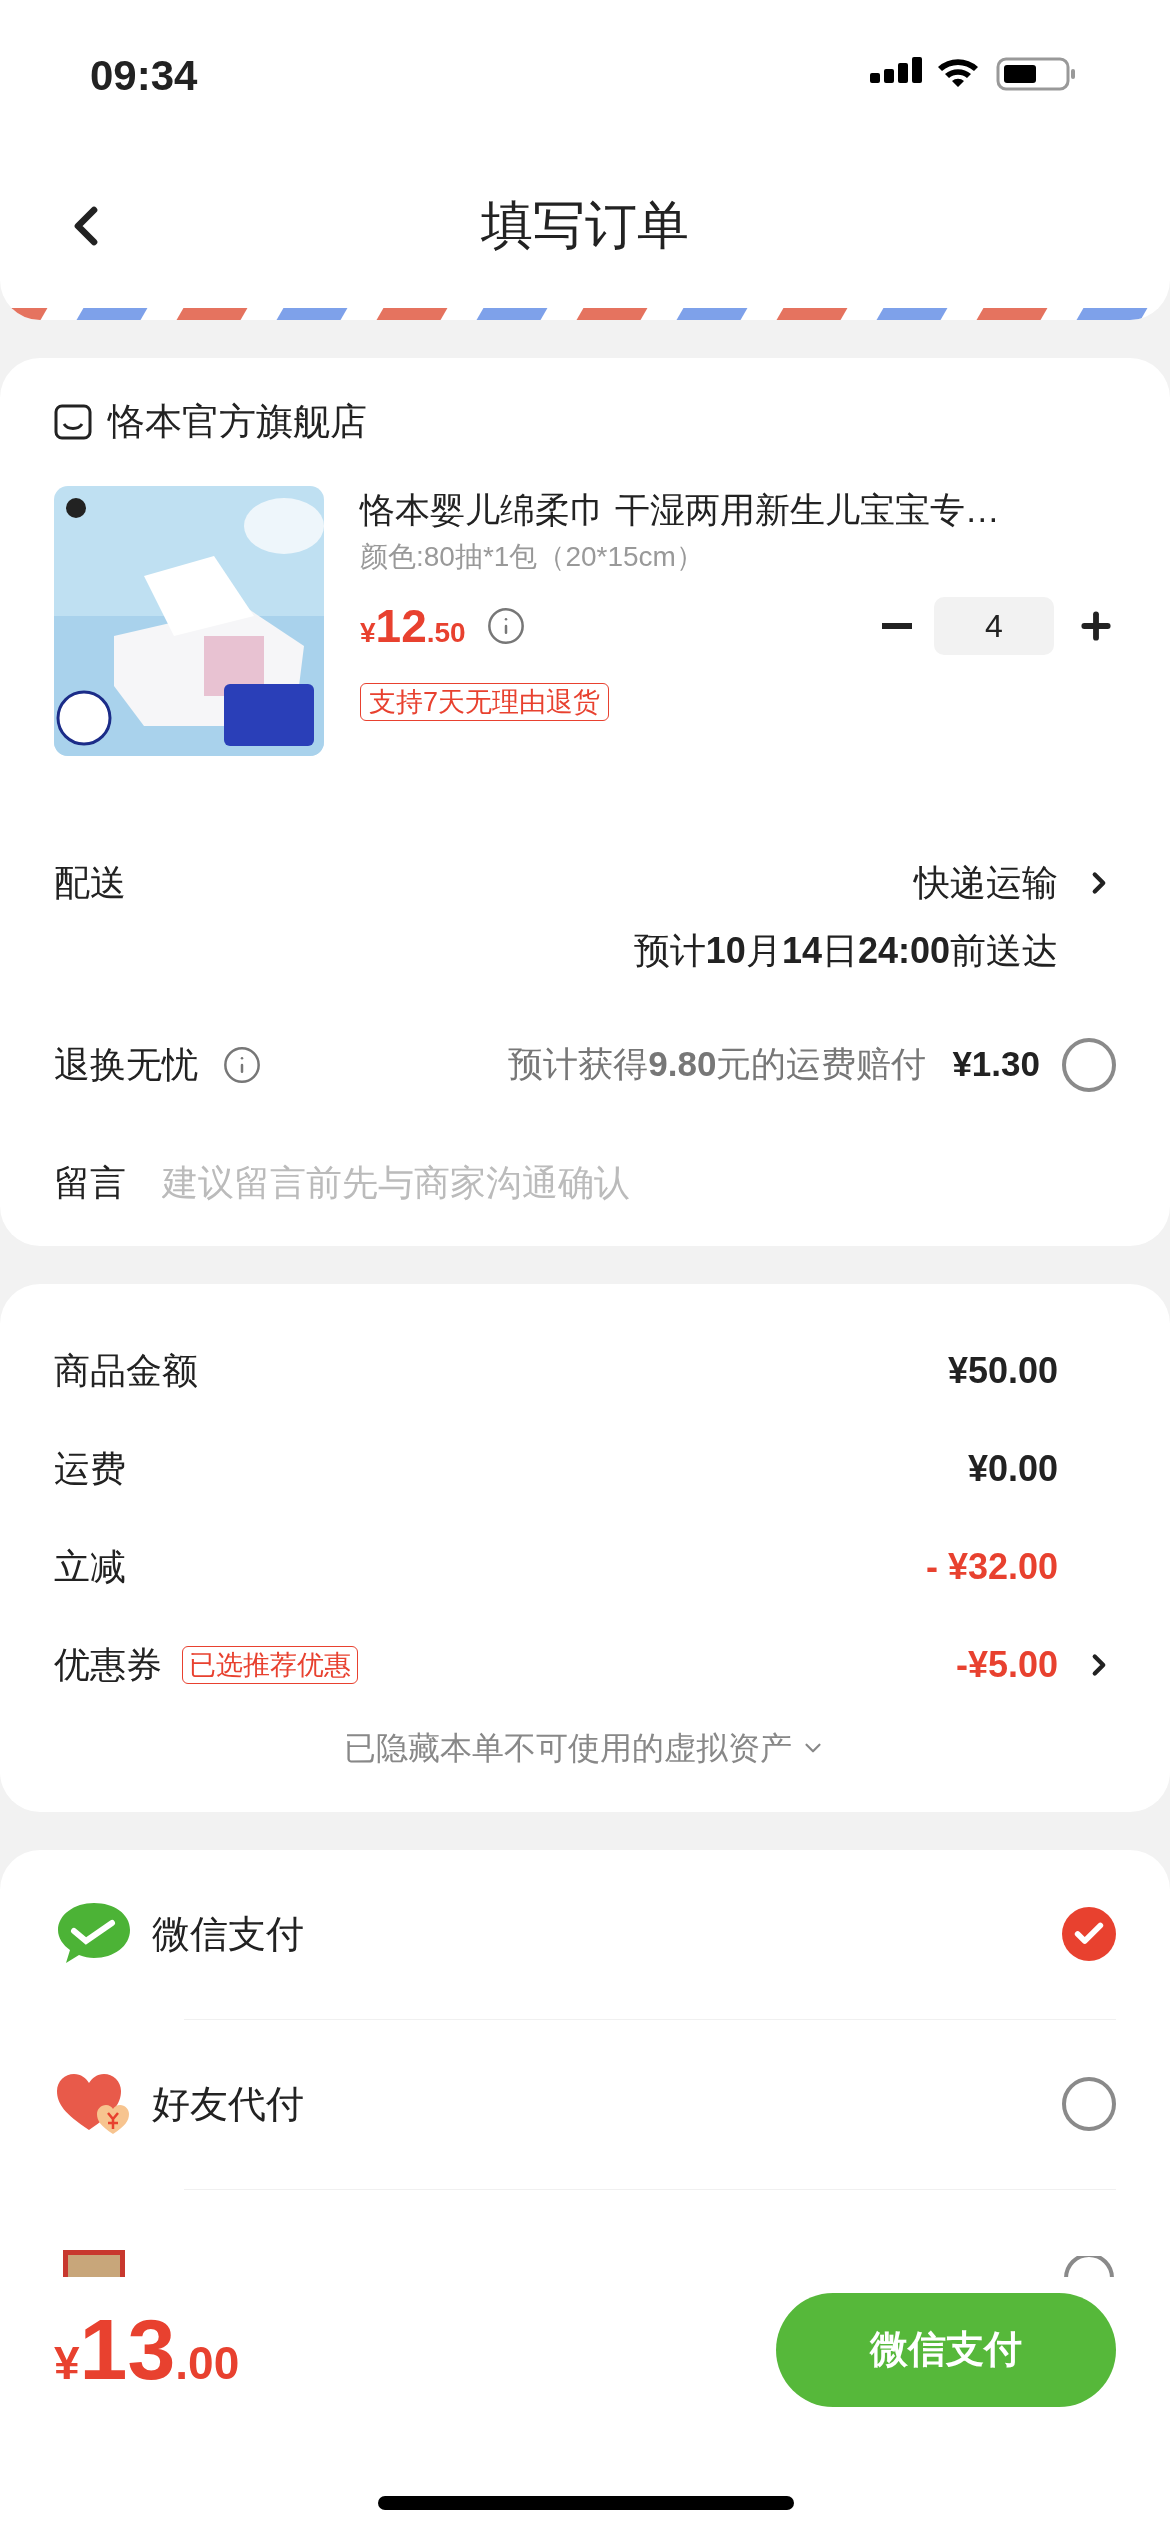 The image size is (1170, 2532). I want to click on quantity-field: 4, so click(994, 626).